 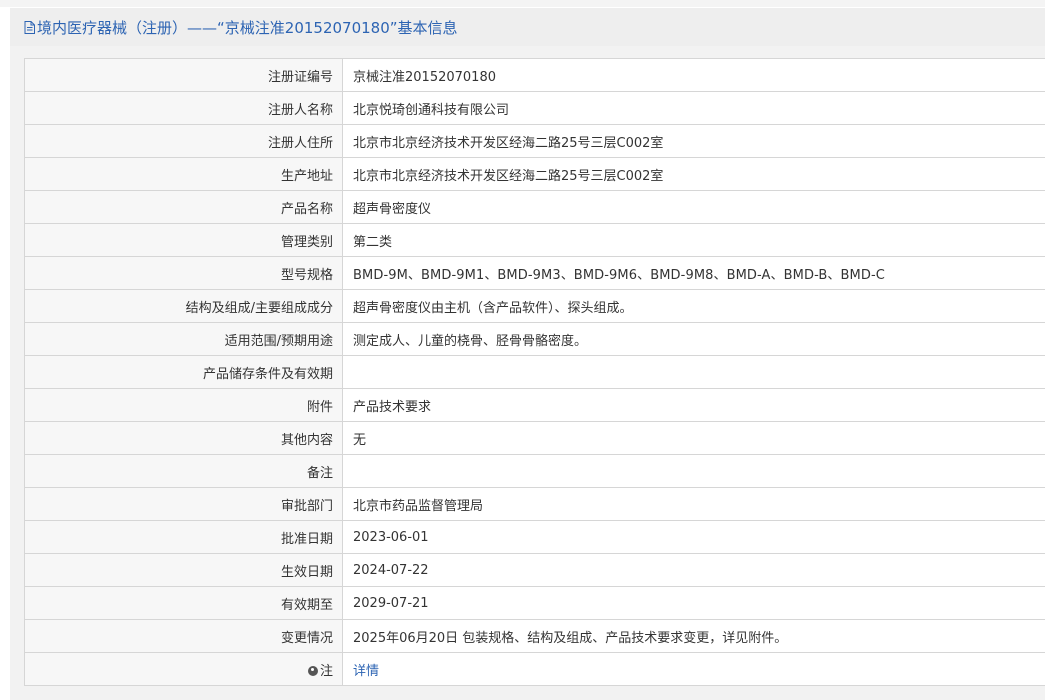 I want to click on table-row: 其他内容无, so click(x=534, y=438).